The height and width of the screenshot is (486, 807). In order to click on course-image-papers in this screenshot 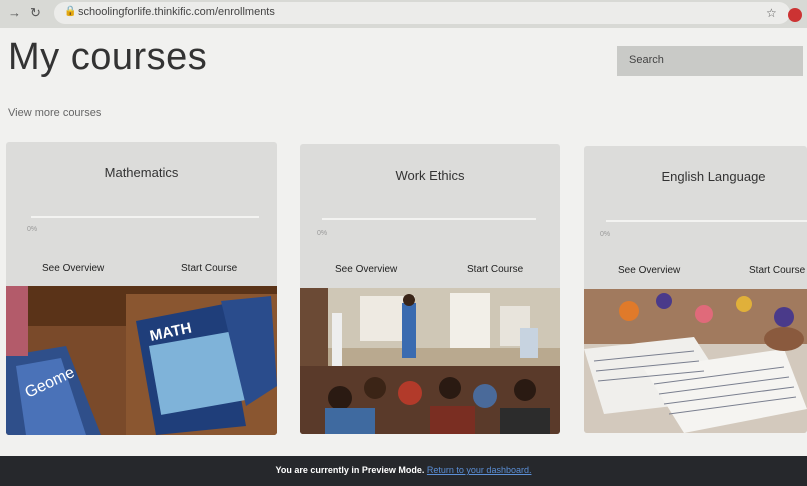, I will do `click(695, 361)`.